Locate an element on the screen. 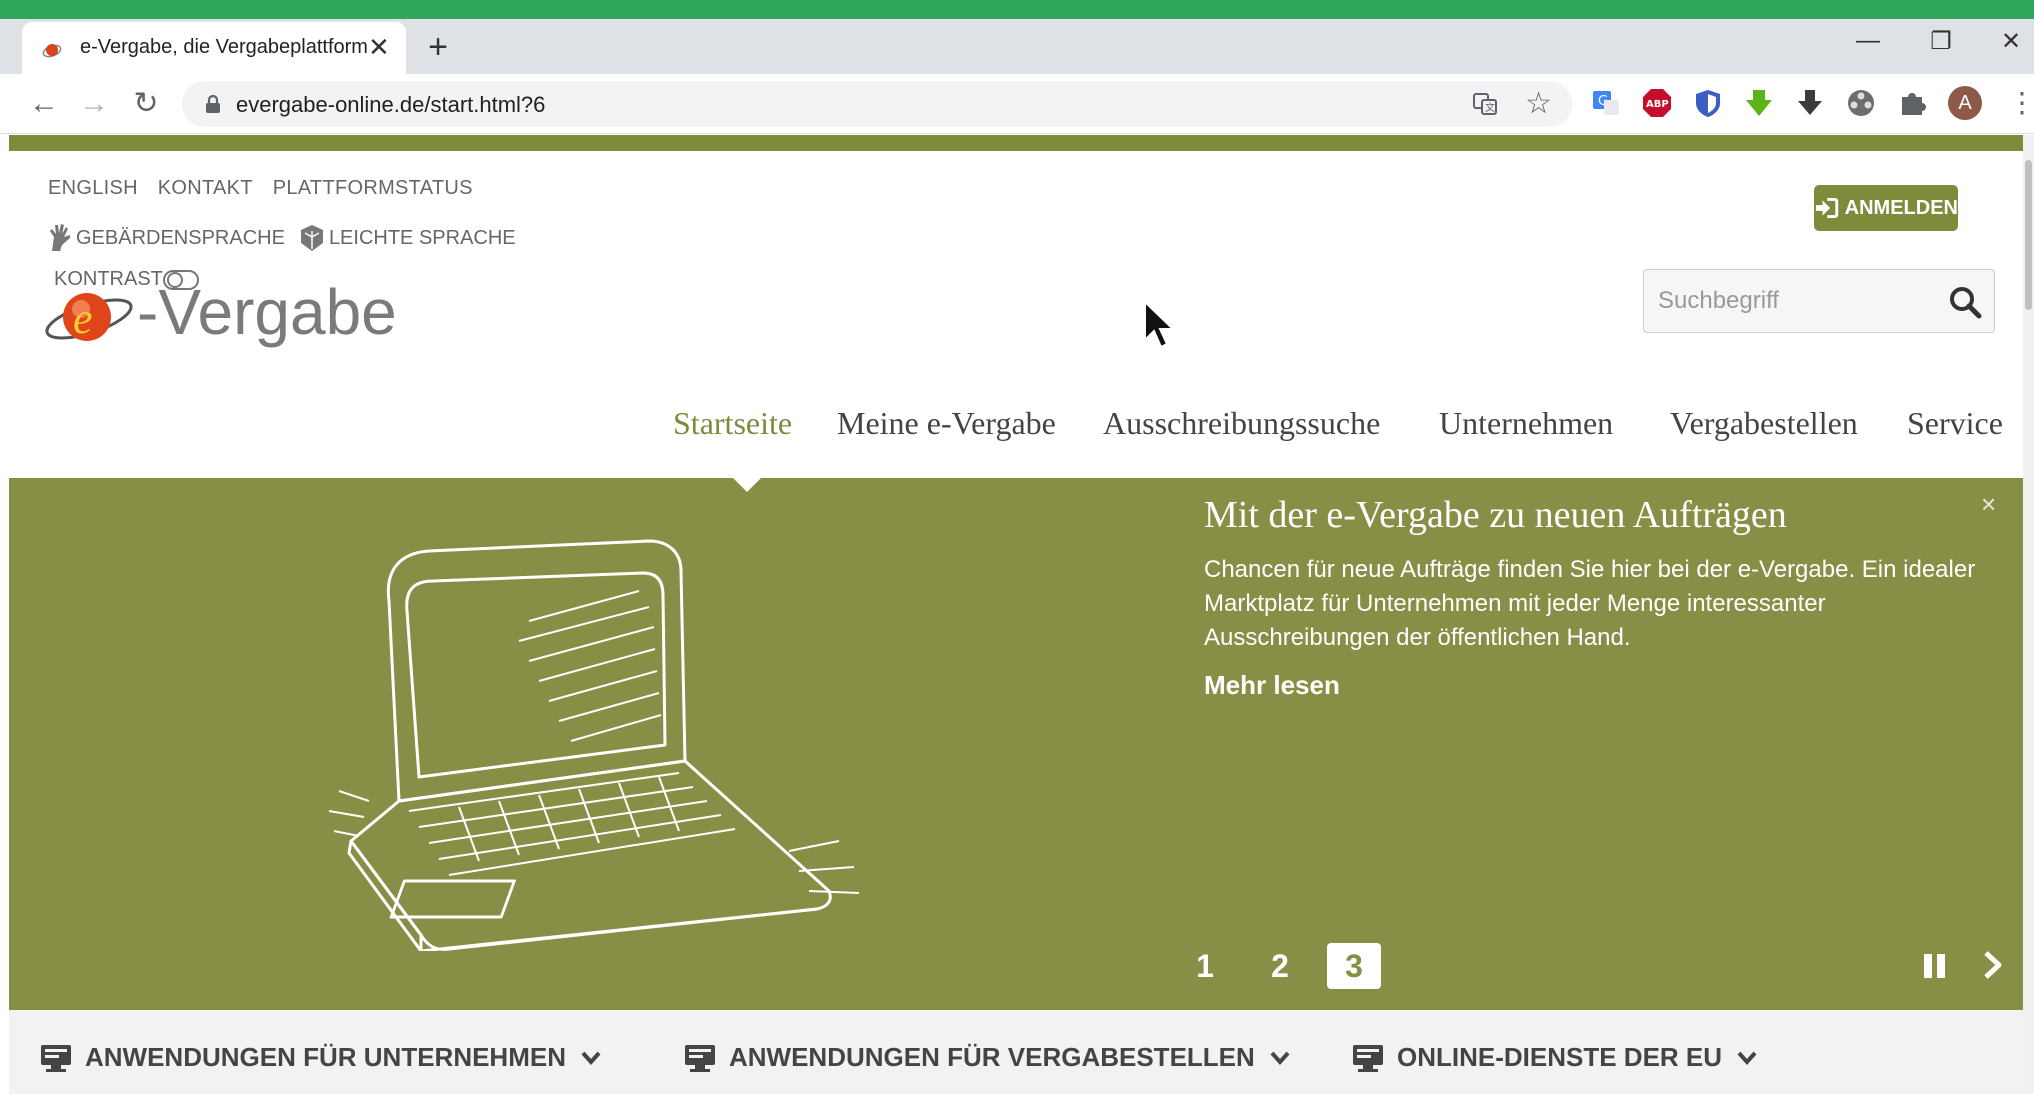 This screenshot has height=1094, width=2034. link-leichte-sprache: LEICHTE SPRACHE is located at coordinates (407, 238).